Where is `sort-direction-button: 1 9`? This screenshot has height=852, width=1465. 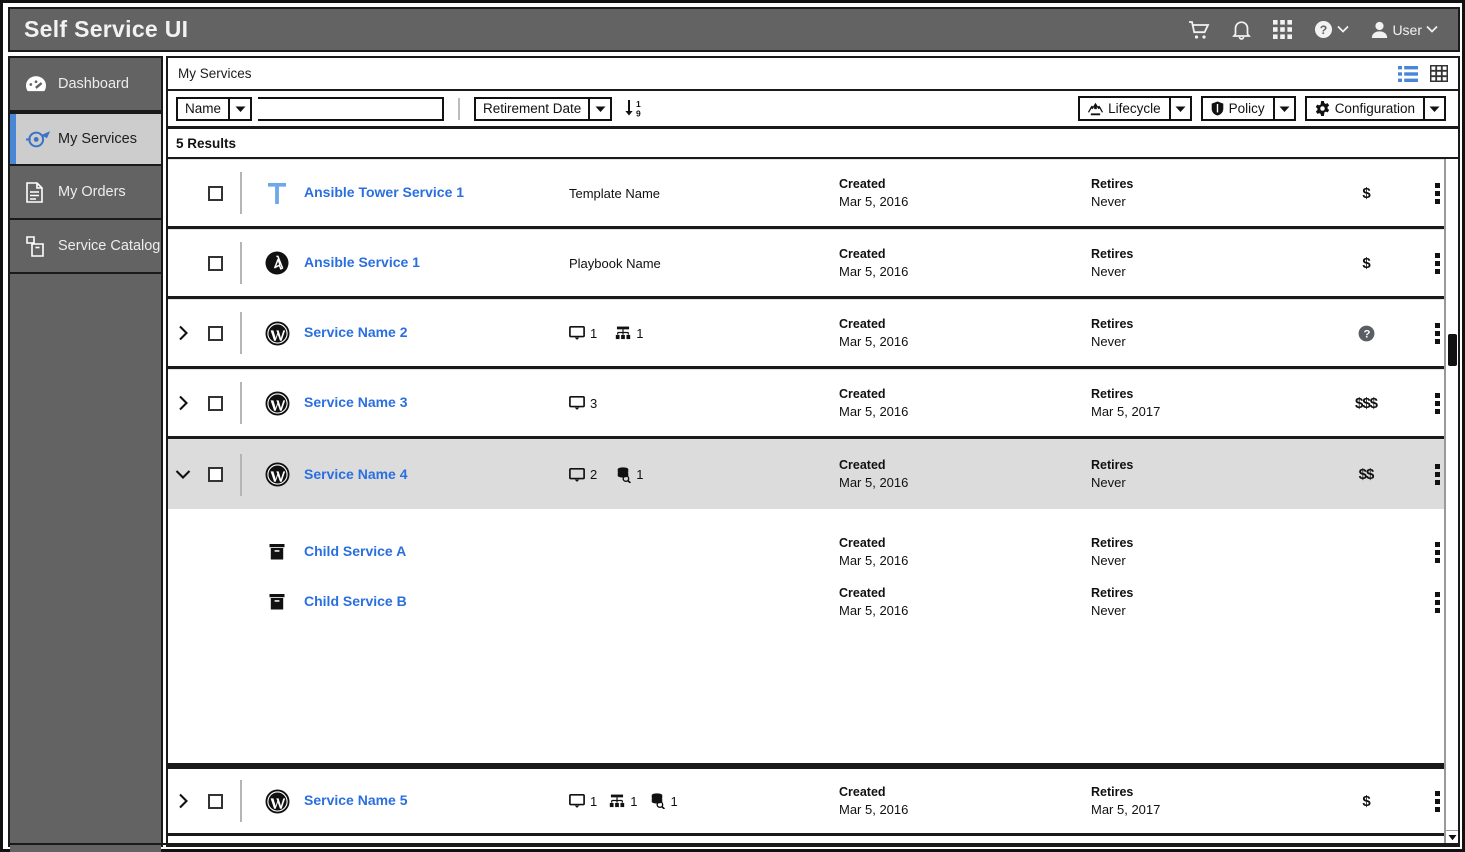
sort-direction-button: 1 9 is located at coordinates (634, 108).